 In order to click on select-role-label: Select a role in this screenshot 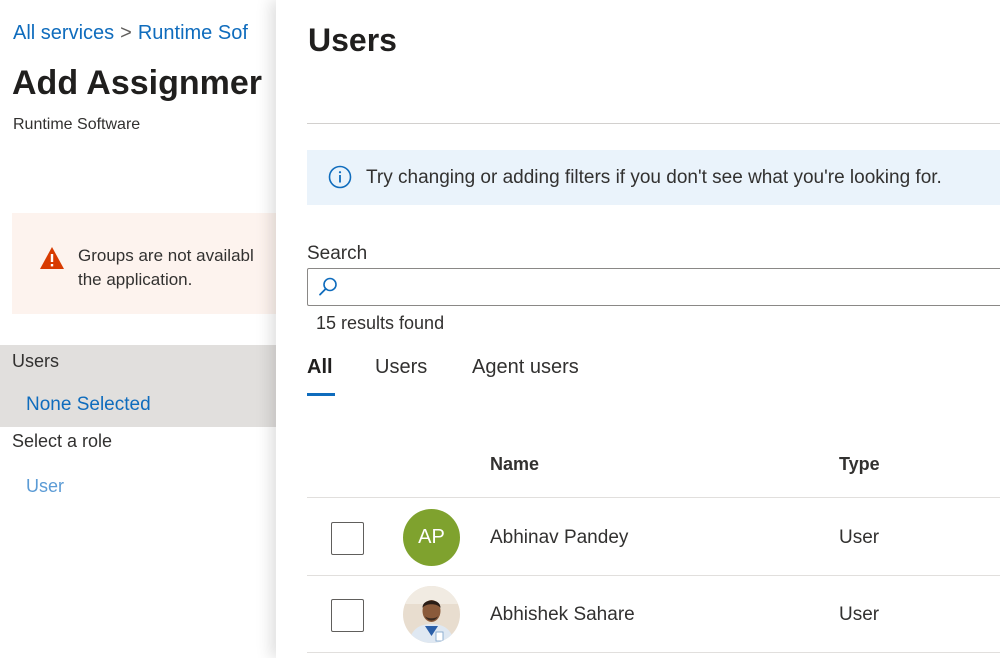, I will do `click(62, 441)`.